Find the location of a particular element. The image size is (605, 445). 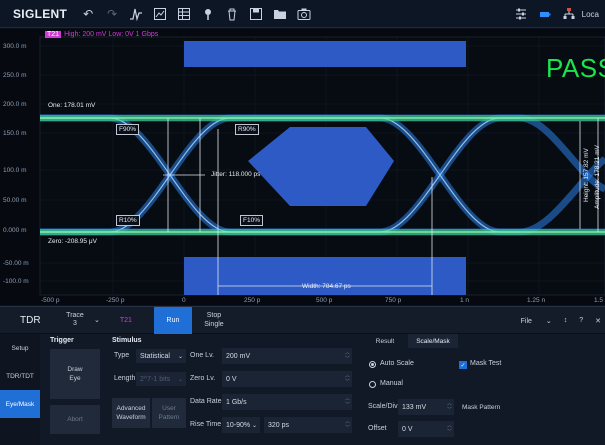

auto-scale-radio is located at coordinates (372, 364).